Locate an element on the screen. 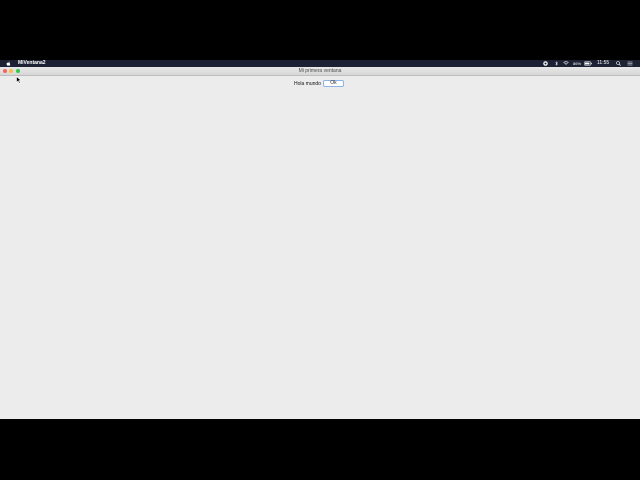  bluetooth-icon is located at coordinates (557, 63).